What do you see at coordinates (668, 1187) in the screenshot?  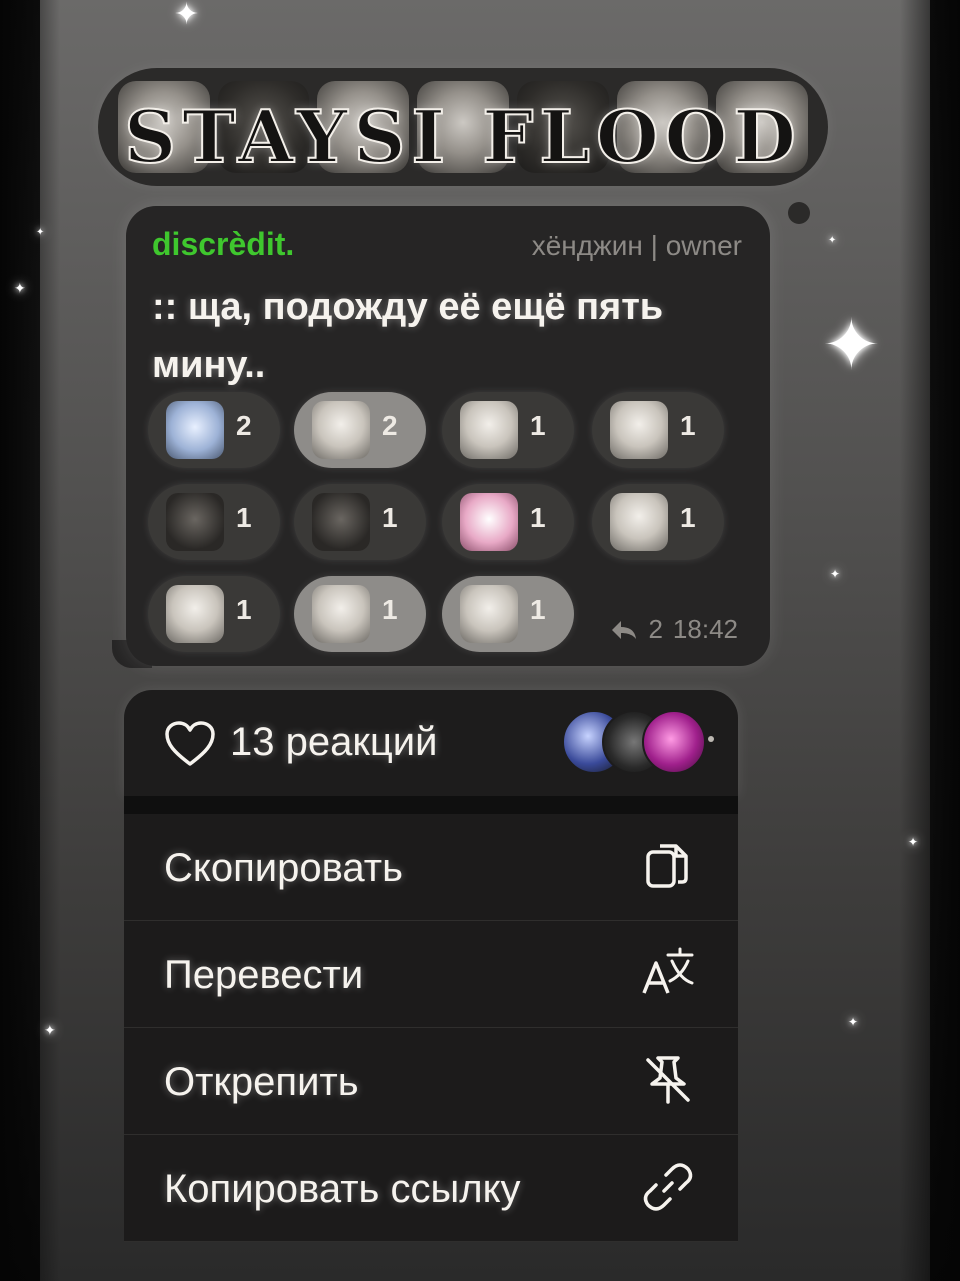 I see `link-icon` at bounding box center [668, 1187].